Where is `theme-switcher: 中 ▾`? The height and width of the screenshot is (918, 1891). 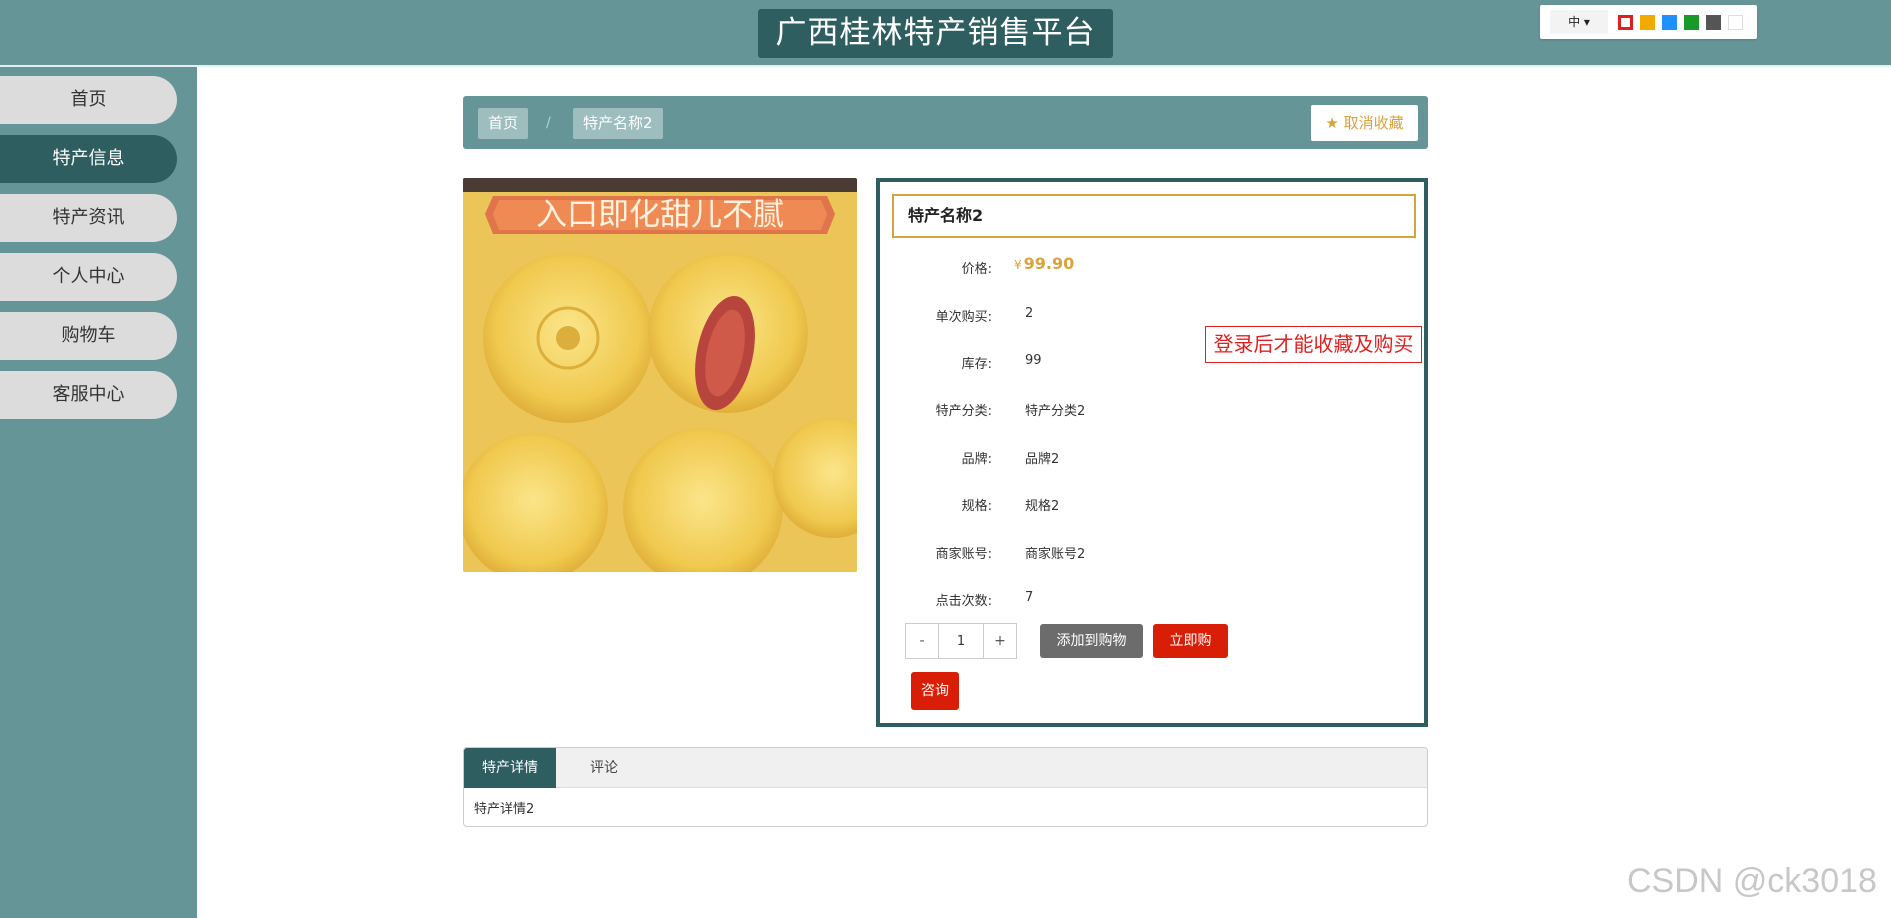 theme-switcher: 中 ▾ is located at coordinates (1648, 22).